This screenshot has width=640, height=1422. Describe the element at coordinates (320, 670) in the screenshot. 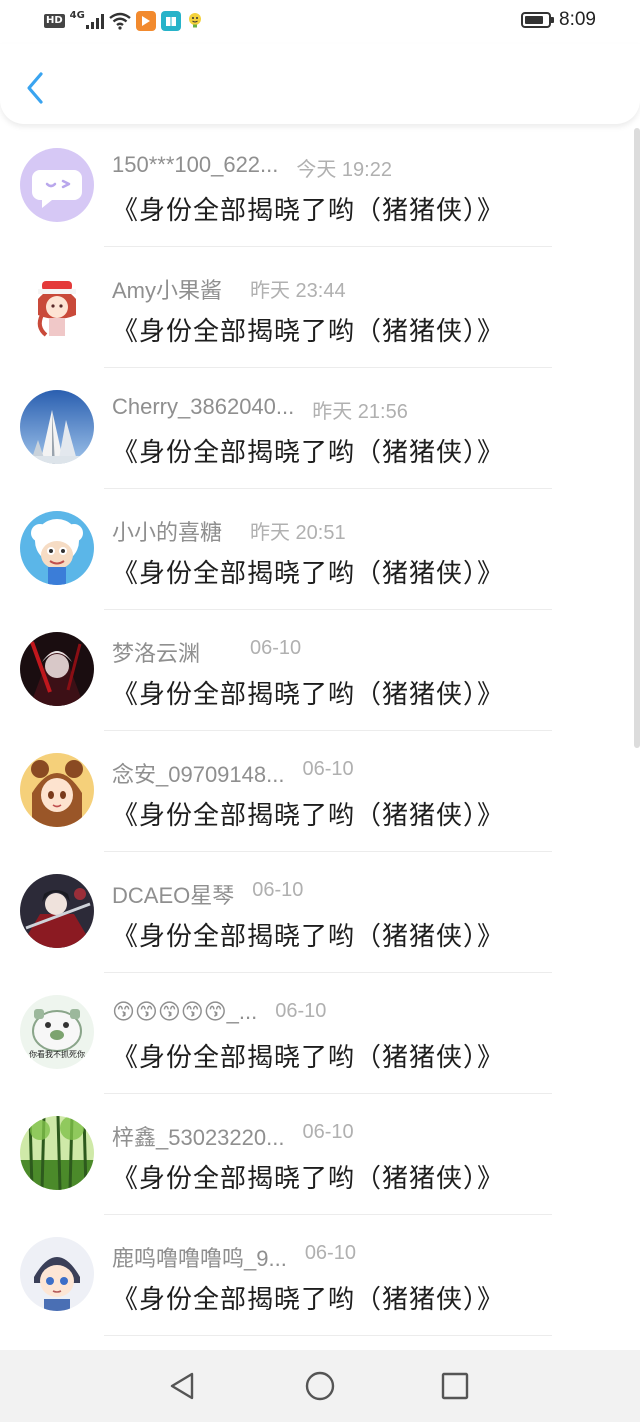

I see `conversation-row: 梦洛云渊 06-10 《身份全部揭晓了哟（猪猪侠）》` at that location.